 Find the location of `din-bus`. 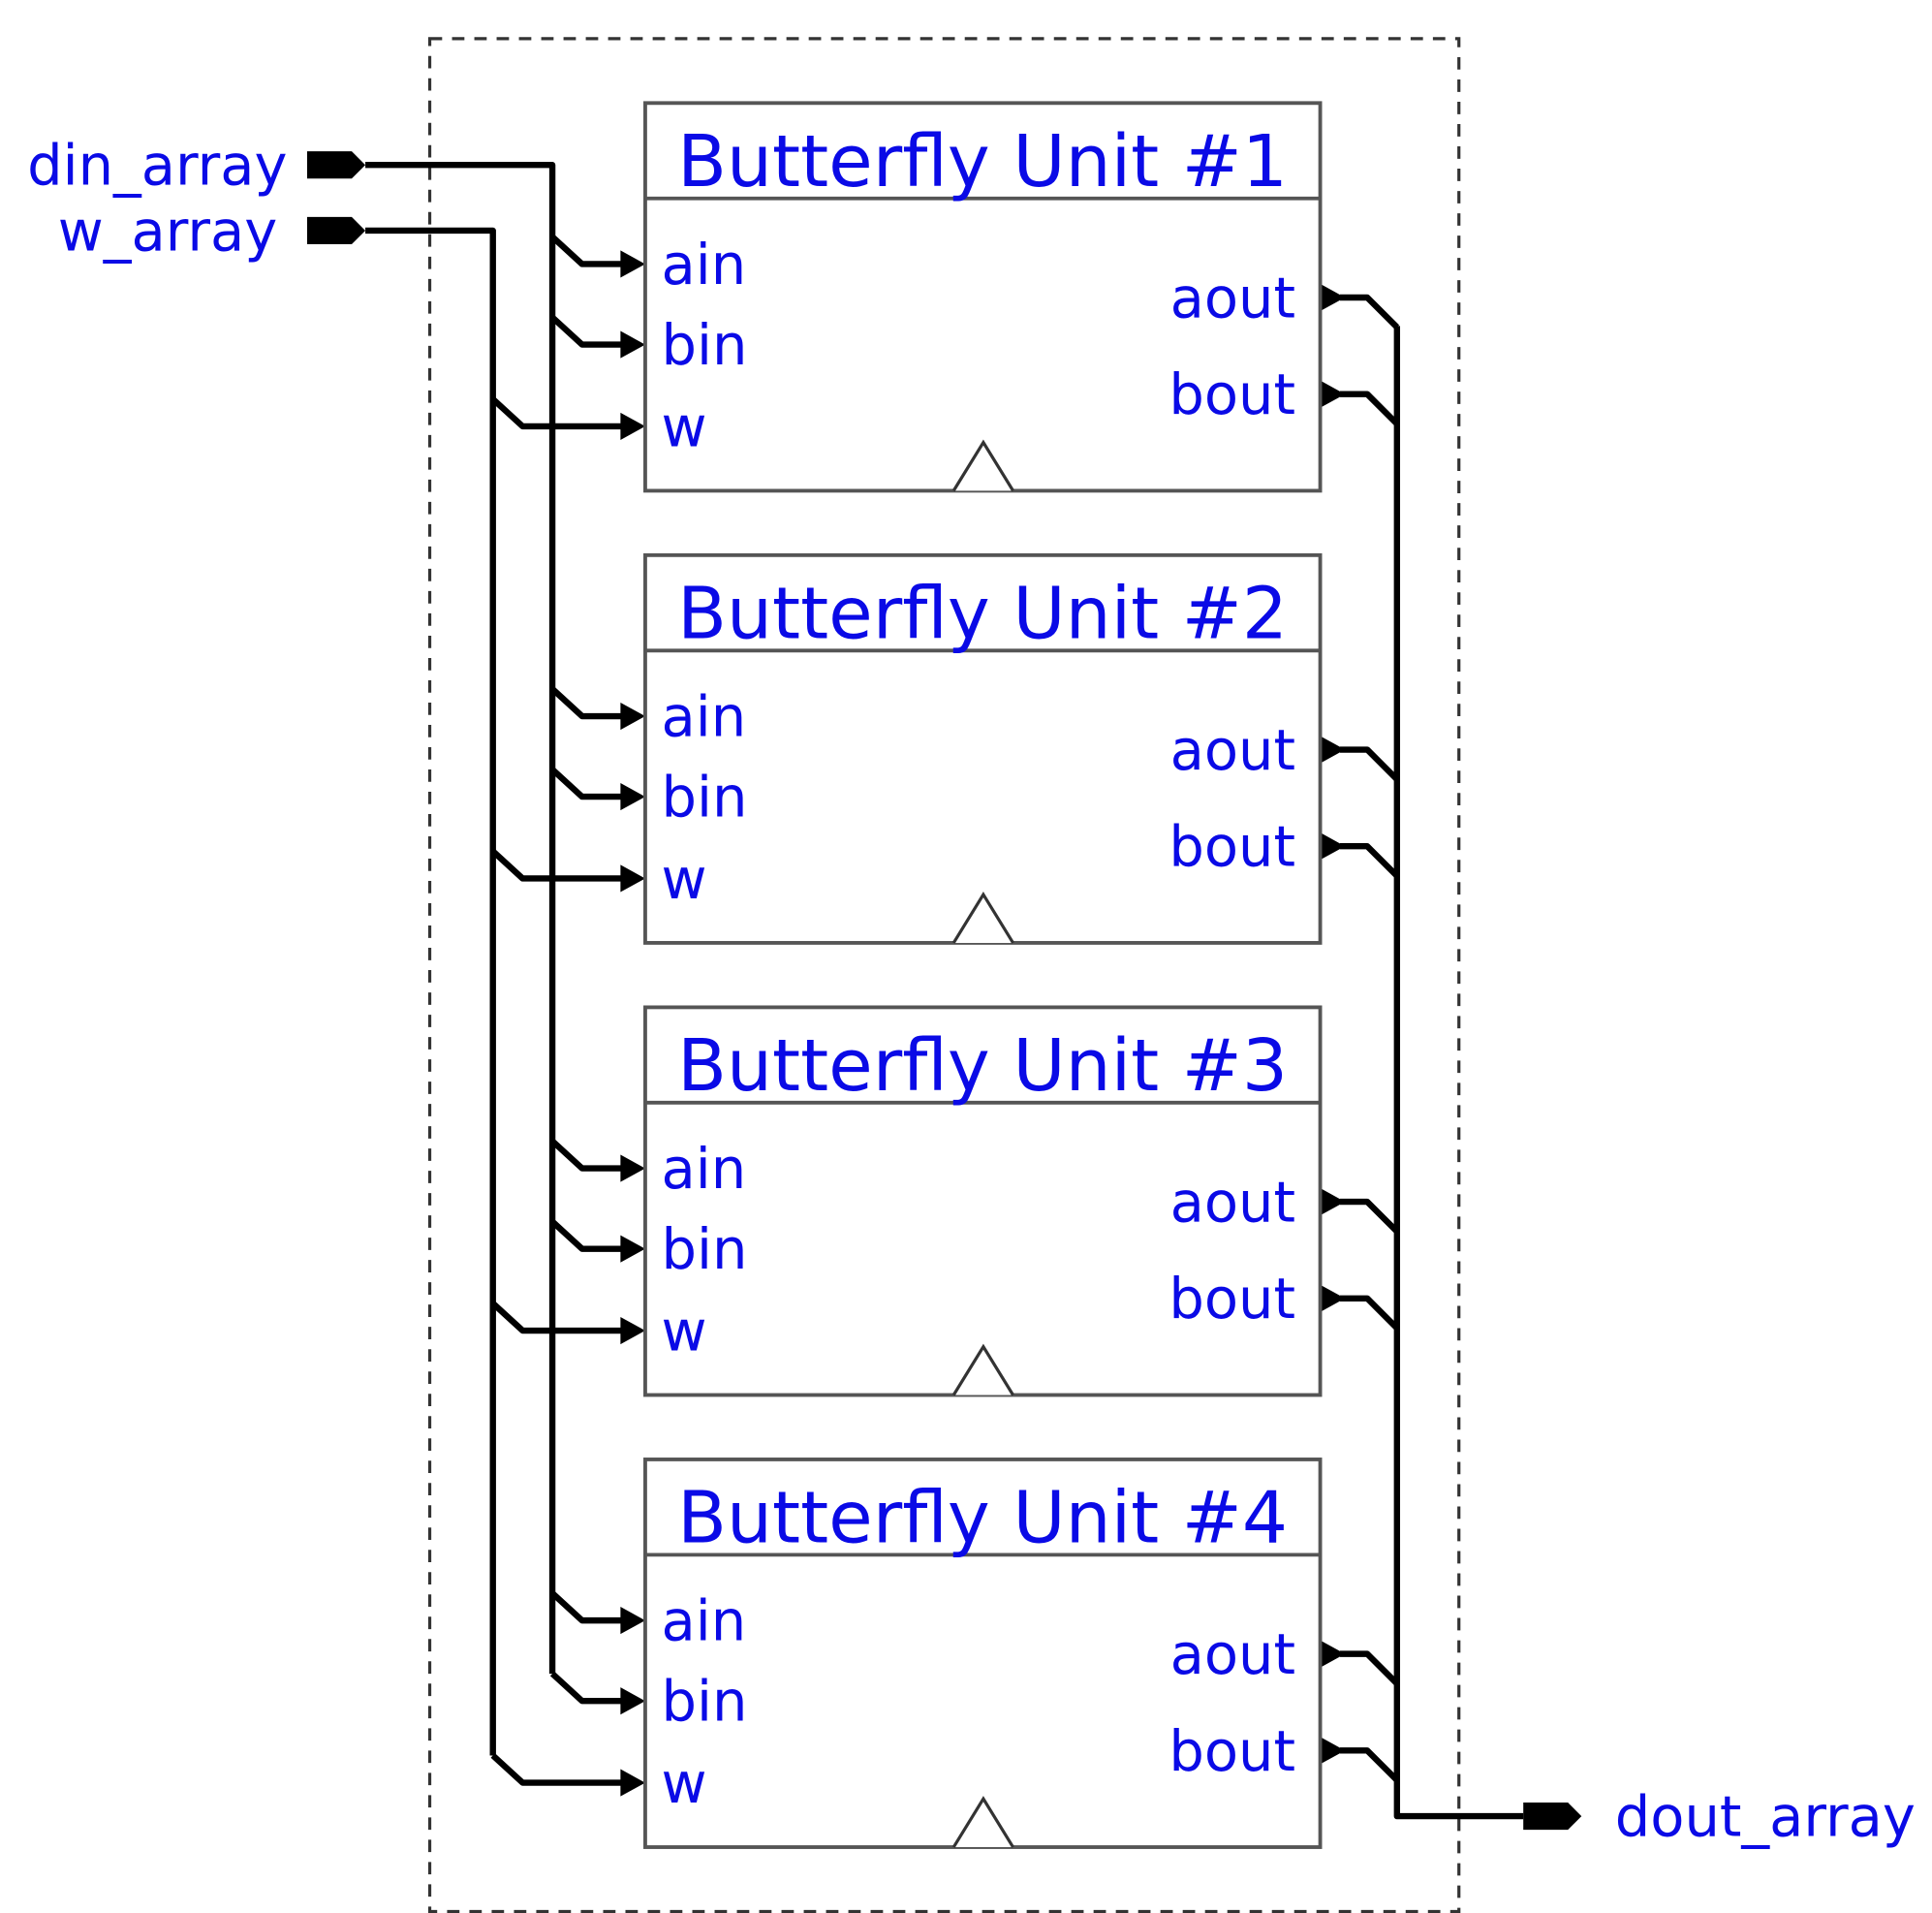

din-bus is located at coordinates (460, 919).